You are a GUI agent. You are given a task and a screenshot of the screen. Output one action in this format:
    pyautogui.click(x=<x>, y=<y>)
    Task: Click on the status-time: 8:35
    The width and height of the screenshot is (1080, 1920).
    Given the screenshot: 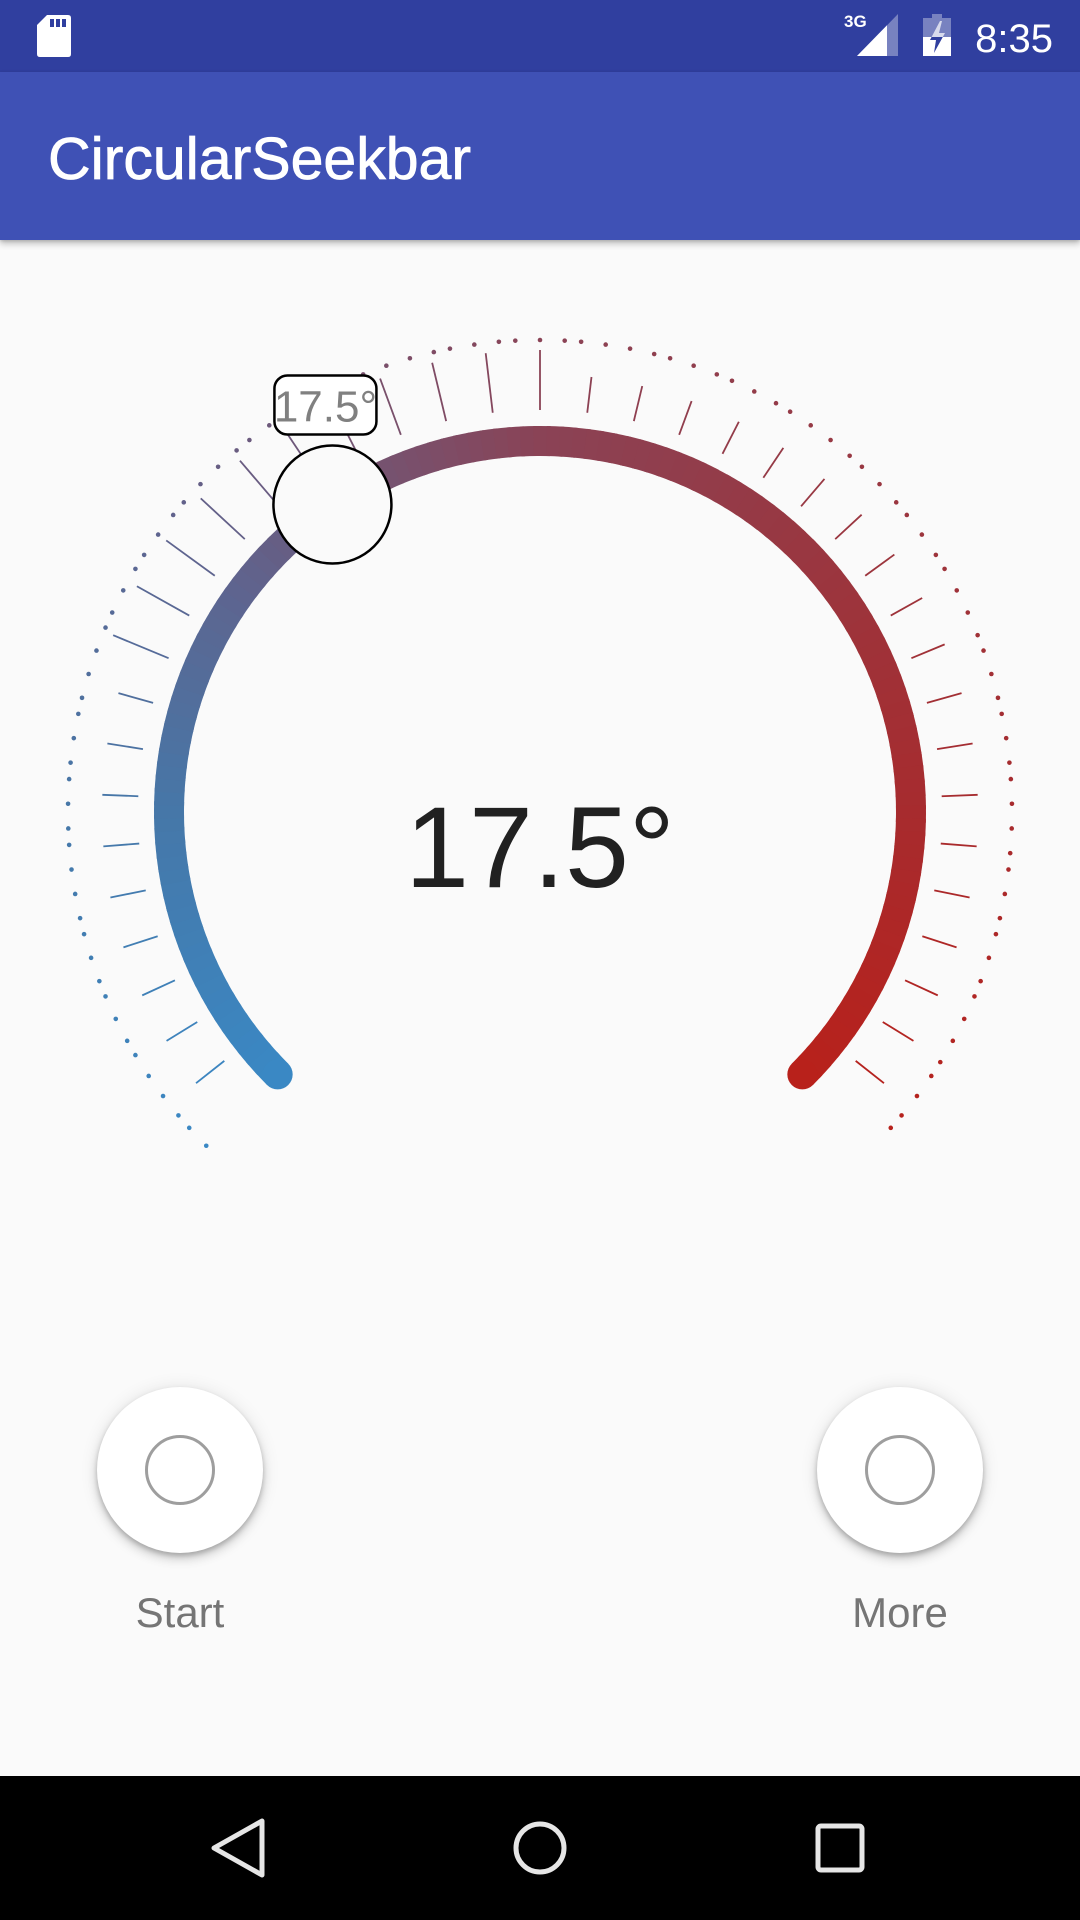 What is the action you would take?
    pyautogui.click(x=1014, y=39)
    